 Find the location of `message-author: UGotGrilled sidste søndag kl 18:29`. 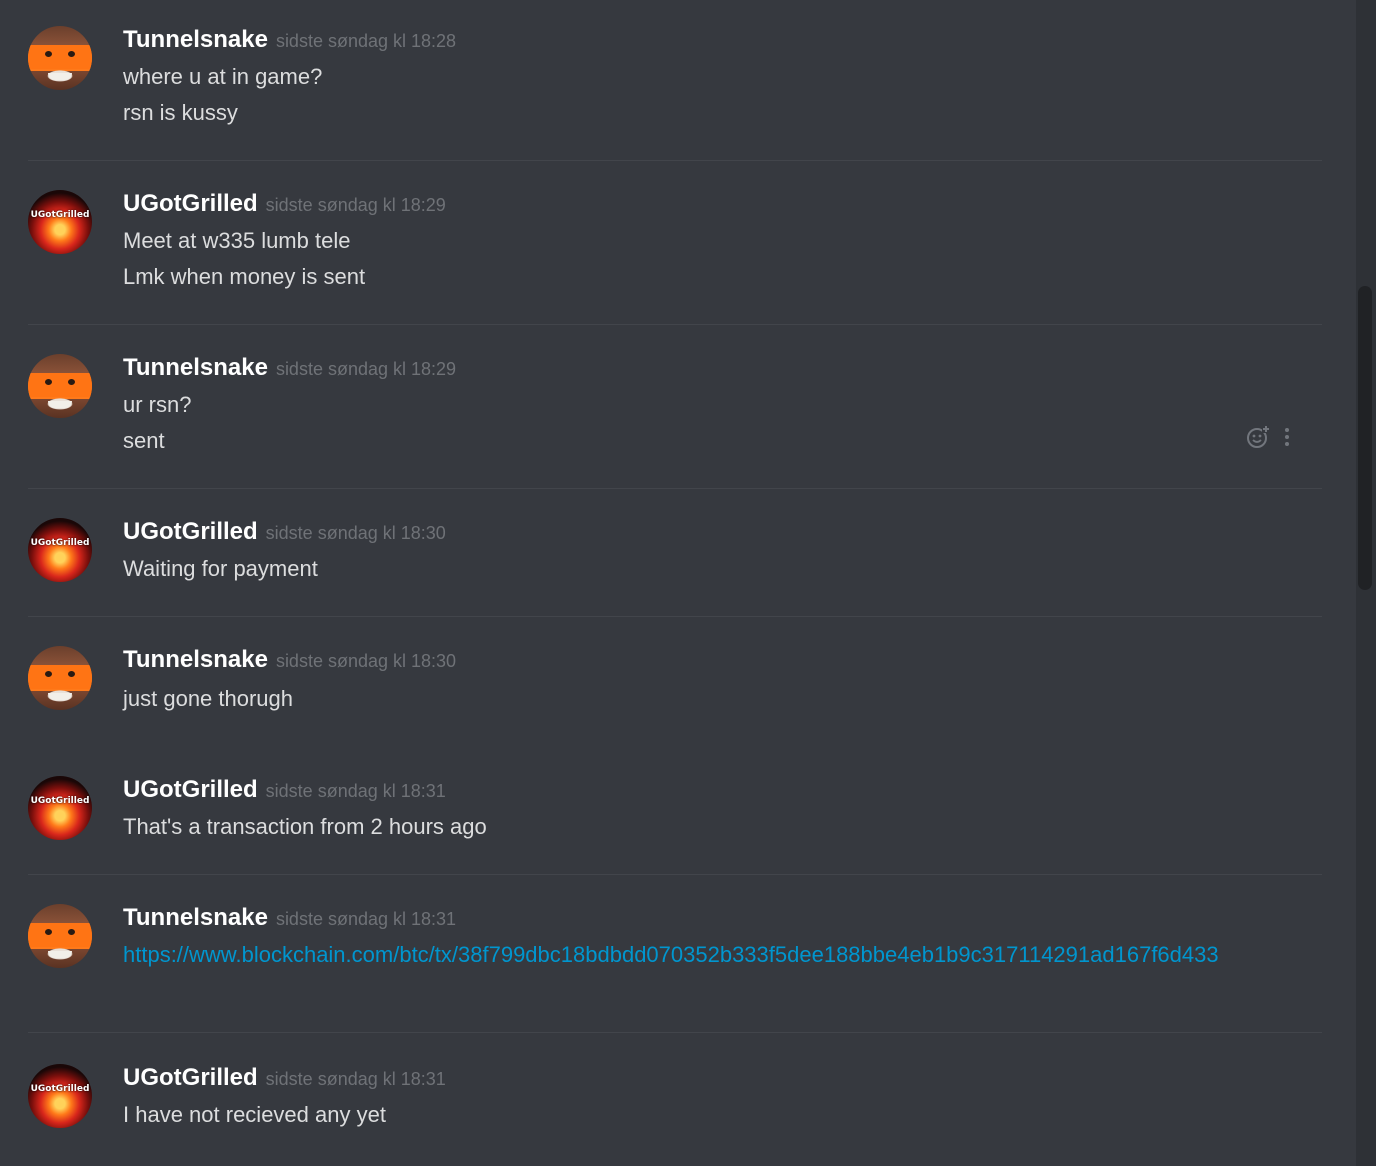

message-author: UGotGrilled sidste søndag kl 18:29 is located at coordinates (284, 204).